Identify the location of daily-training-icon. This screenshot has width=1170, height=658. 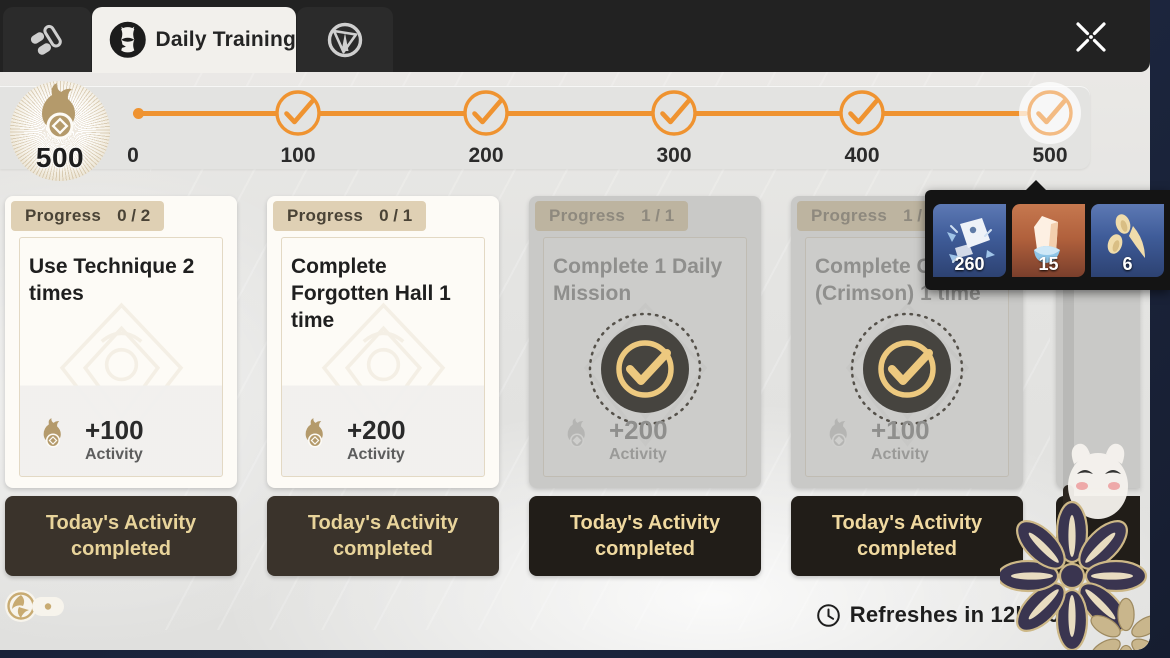
(127, 40).